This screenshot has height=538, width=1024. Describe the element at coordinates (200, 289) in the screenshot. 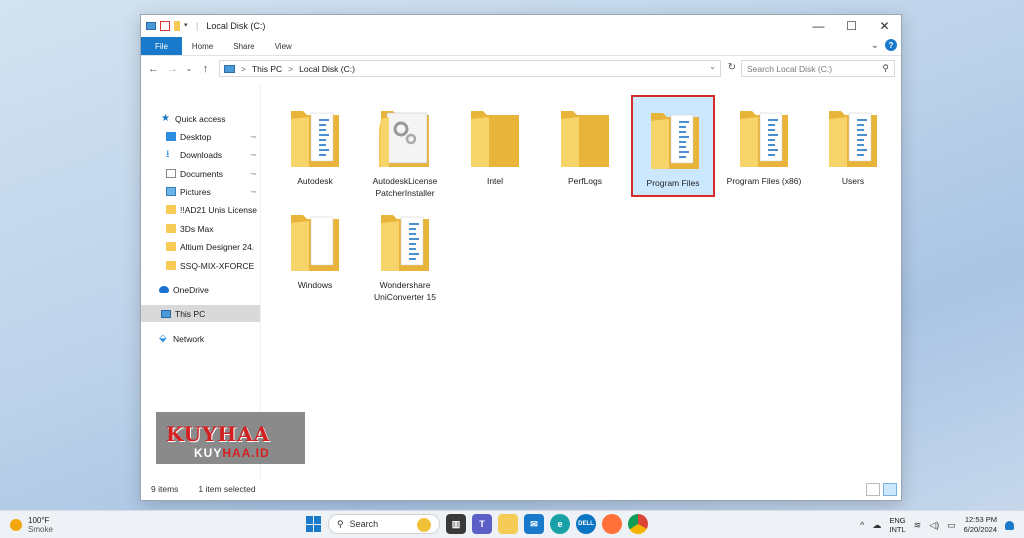

I see `sidebar-item: OneDrive` at that location.